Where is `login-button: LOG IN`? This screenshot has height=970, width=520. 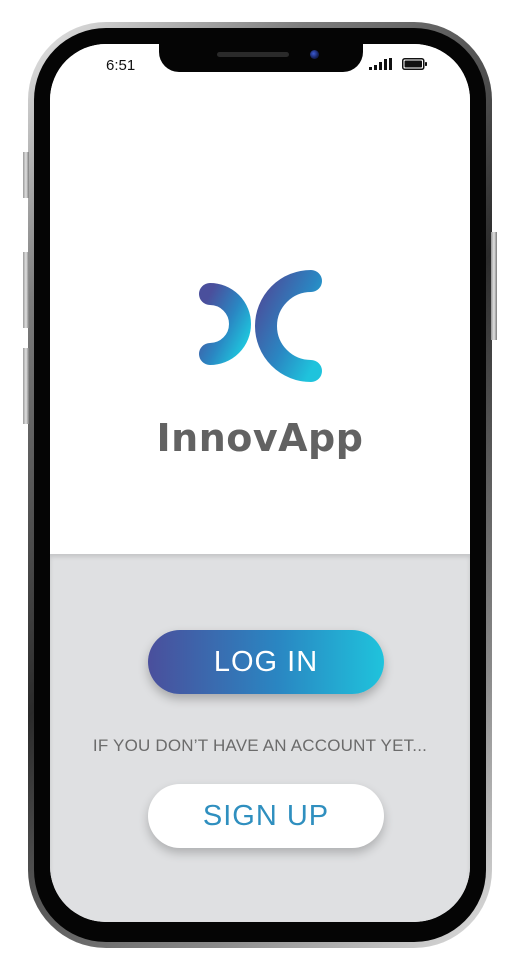
login-button: LOG IN is located at coordinates (266, 662).